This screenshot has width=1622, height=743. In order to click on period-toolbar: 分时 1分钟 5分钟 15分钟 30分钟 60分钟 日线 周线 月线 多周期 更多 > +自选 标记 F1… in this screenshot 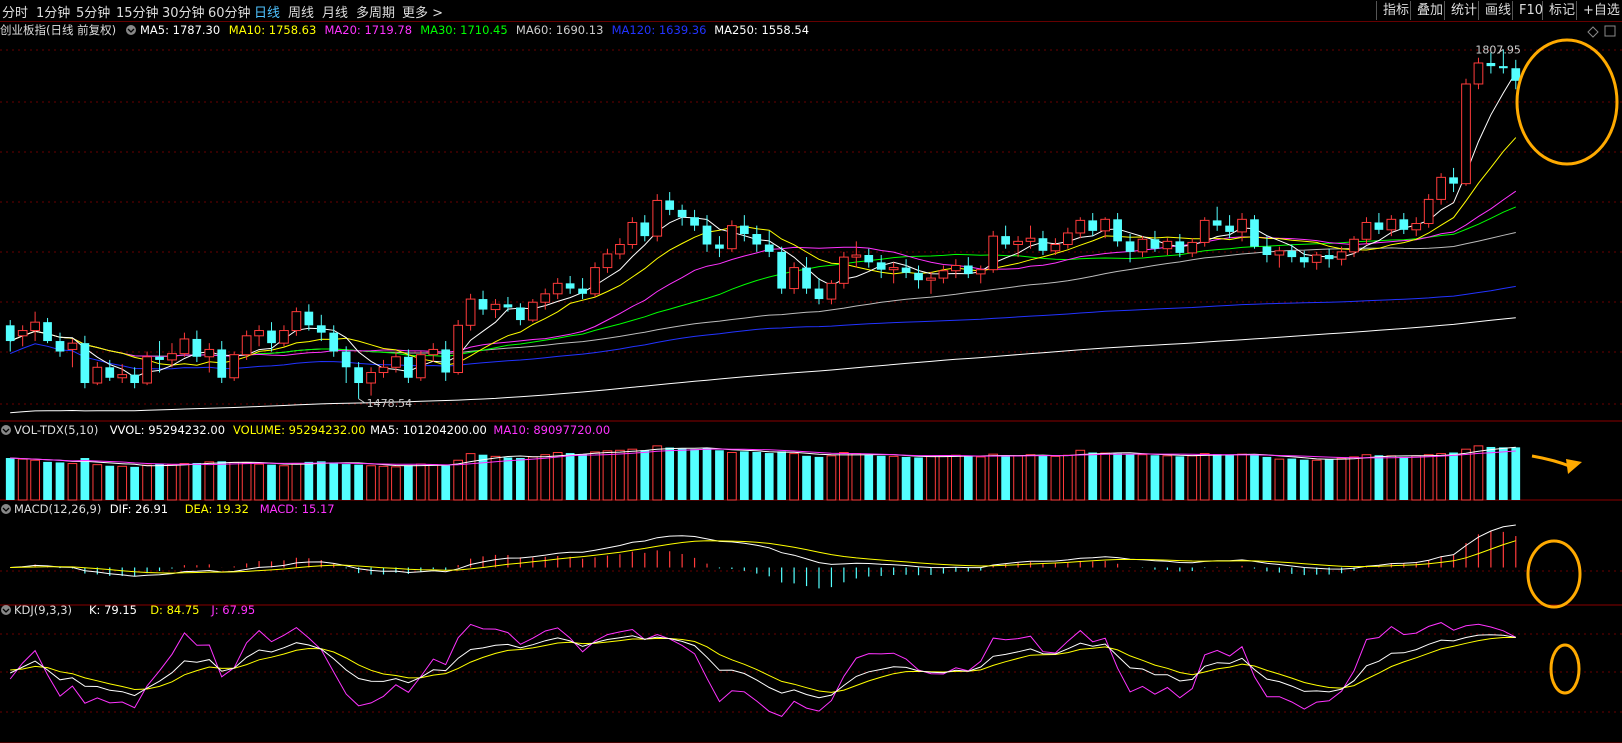, I will do `click(811, 11)`.